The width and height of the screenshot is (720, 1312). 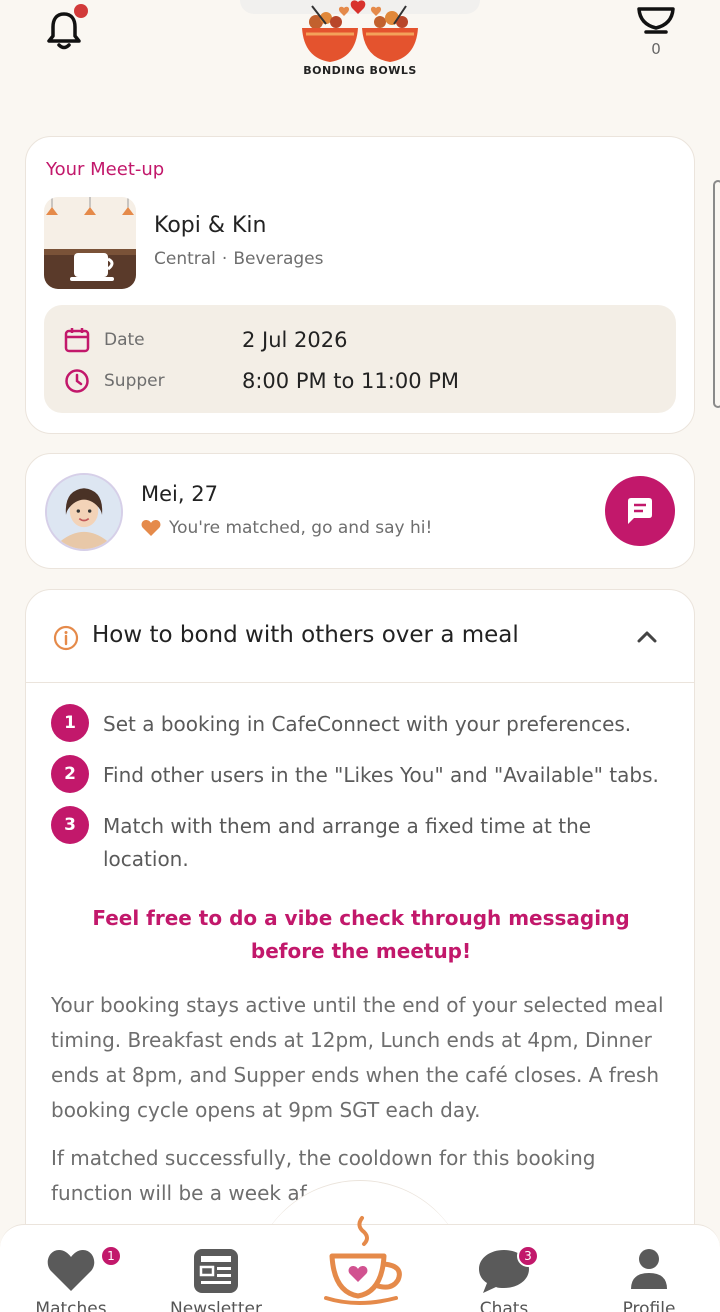 I want to click on date-label: Date, so click(x=124, y=340).